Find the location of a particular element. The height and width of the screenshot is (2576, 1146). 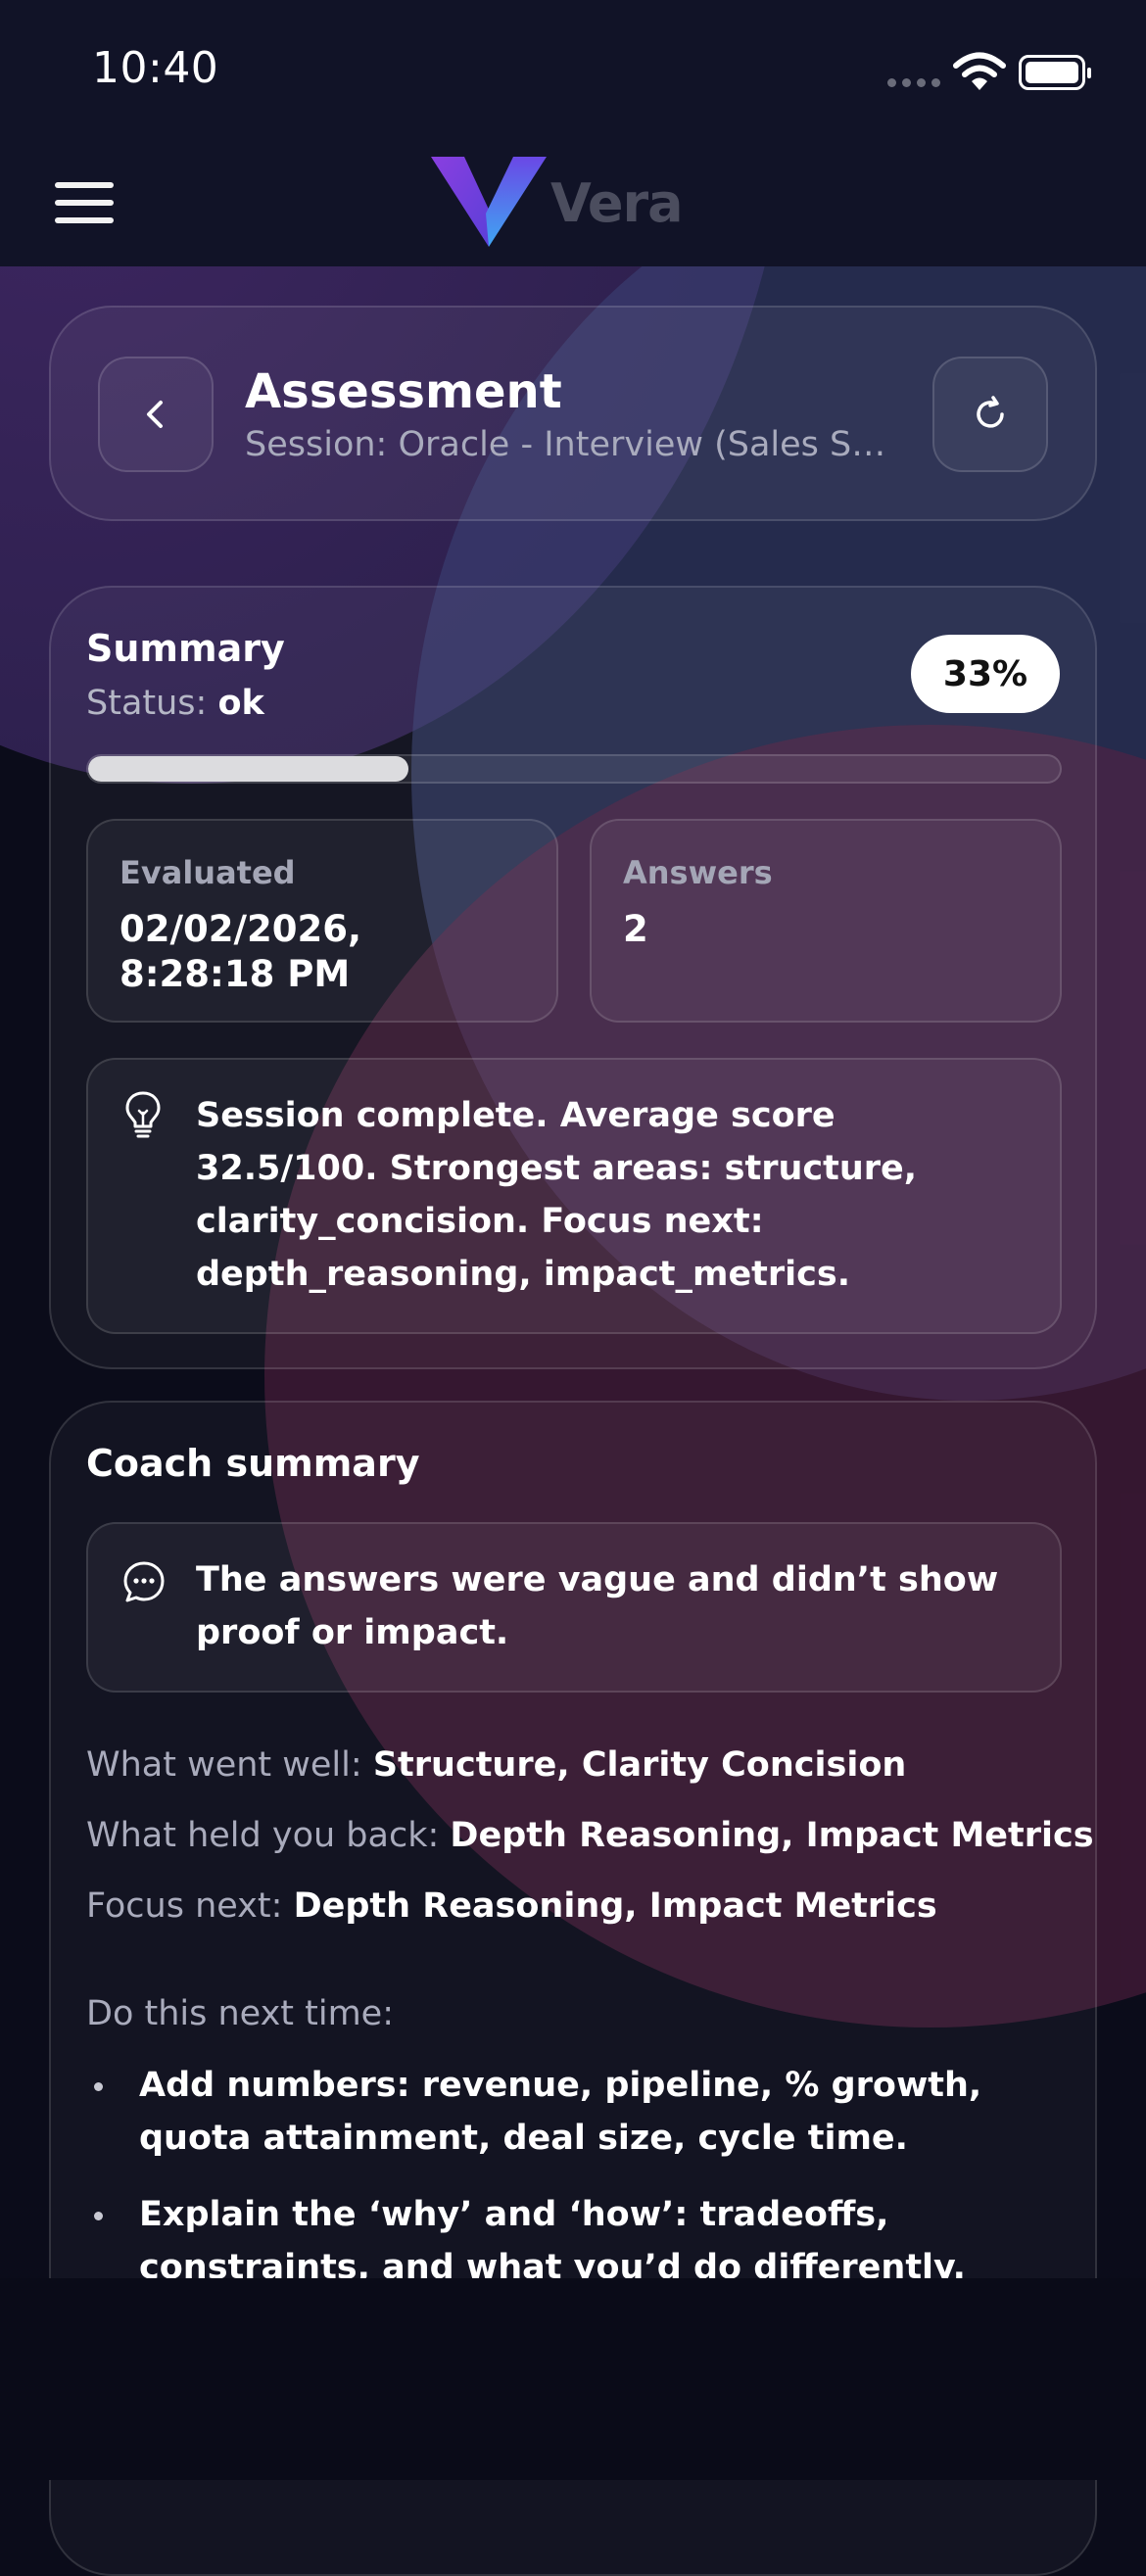

answers-value: 2 is located at coordinates (635, 929).